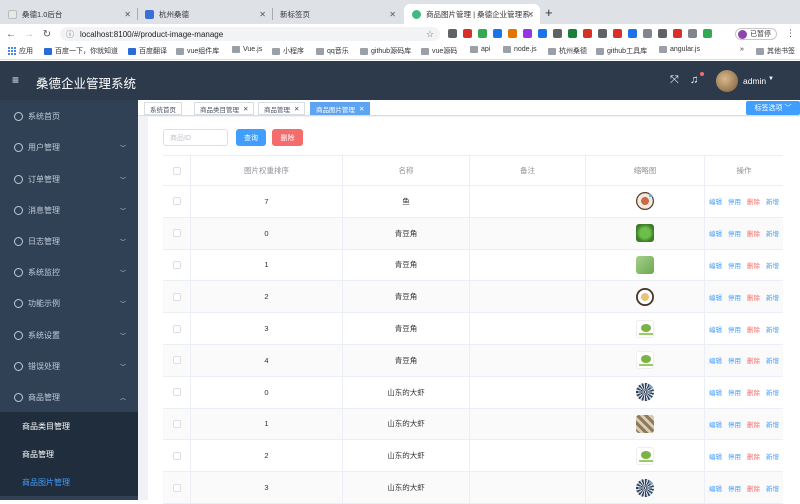 The image size is (800, 504). Describe the element at coordinates (406, 170) in the screenshot. I see `header-name: 名称` at that location.